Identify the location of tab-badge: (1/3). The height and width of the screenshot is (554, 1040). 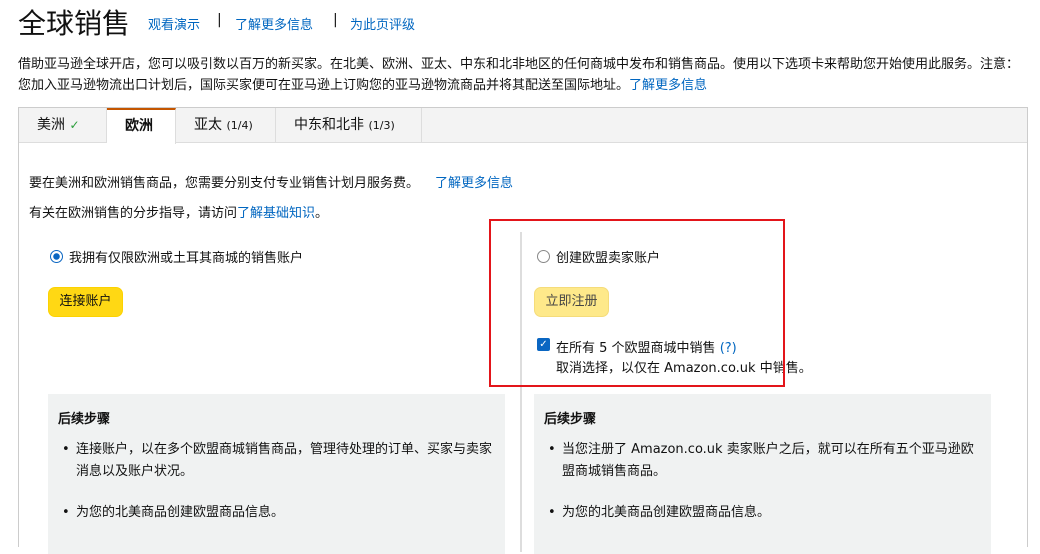
(381, 125).